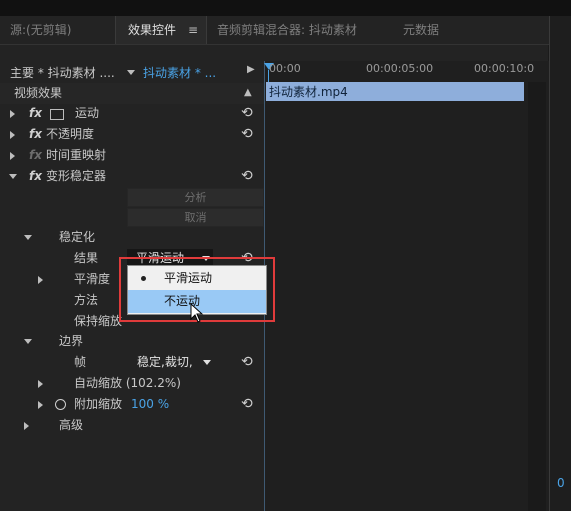 Image resolution: width=571 pixels, height=511 pixels. Describe the element at coordinates (57, 114) in the screenshot. I see `transform-box-icon` at that location.